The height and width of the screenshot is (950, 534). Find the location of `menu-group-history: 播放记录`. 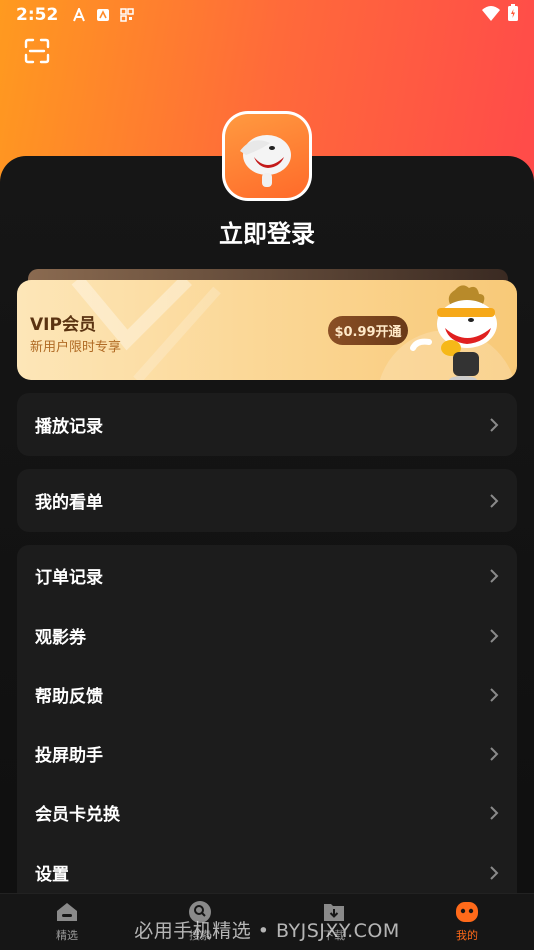

menu-group-history: 播放记录 is located at coordinates (267, 424).